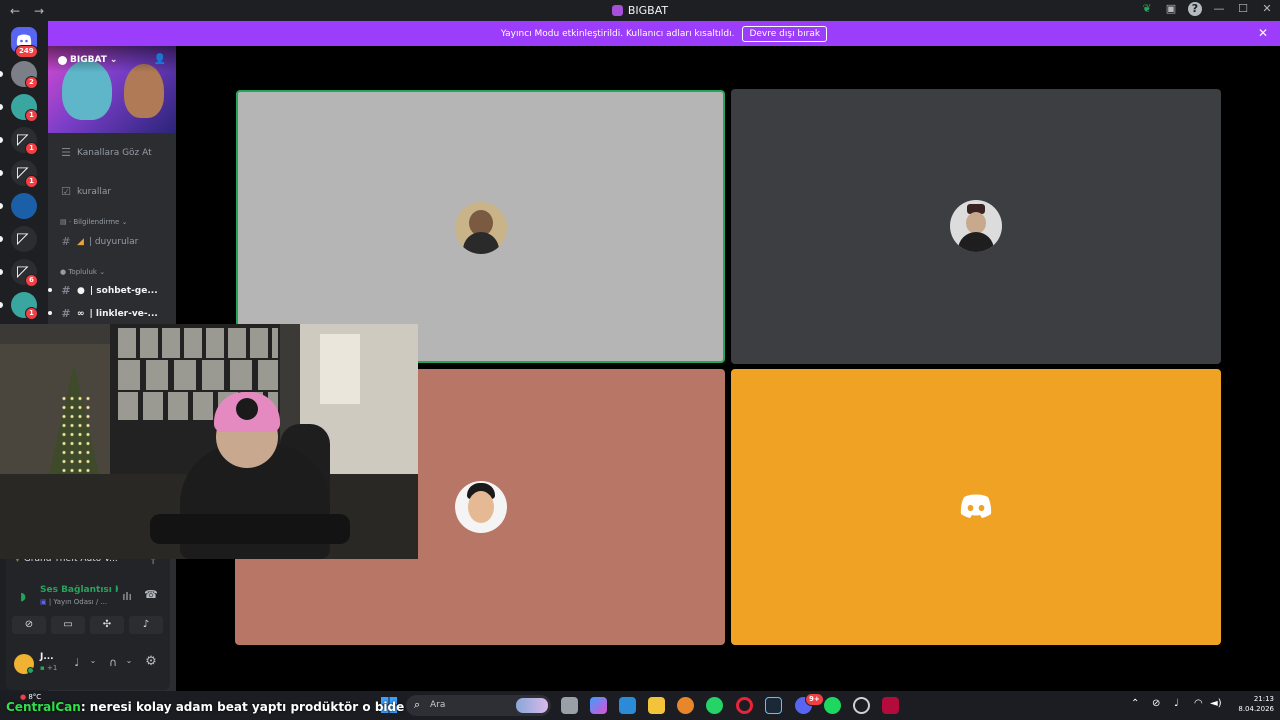  What do you see at coordinates (532, 705) in the screenshot?
I see `search-highlight-icon` at bounding box center [532, 705].